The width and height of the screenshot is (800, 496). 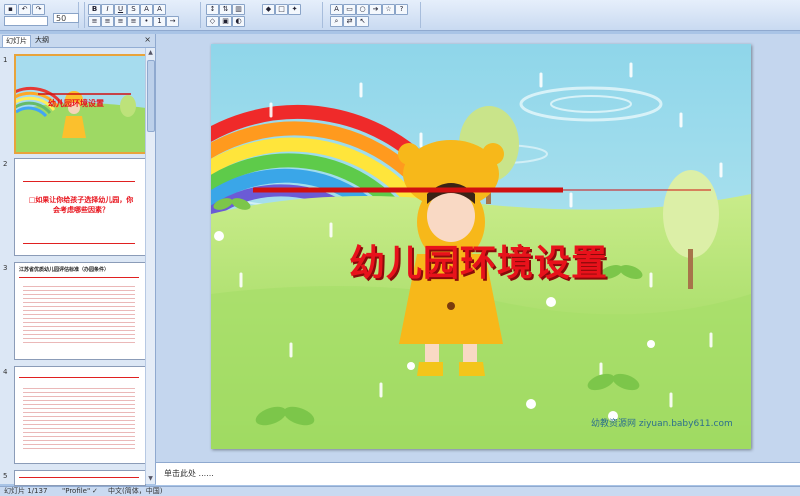 I want to click on font-format-group: B I U S A A ≡ ≡ ≡ ≡ • 1 →, so click(x=143, y=15).